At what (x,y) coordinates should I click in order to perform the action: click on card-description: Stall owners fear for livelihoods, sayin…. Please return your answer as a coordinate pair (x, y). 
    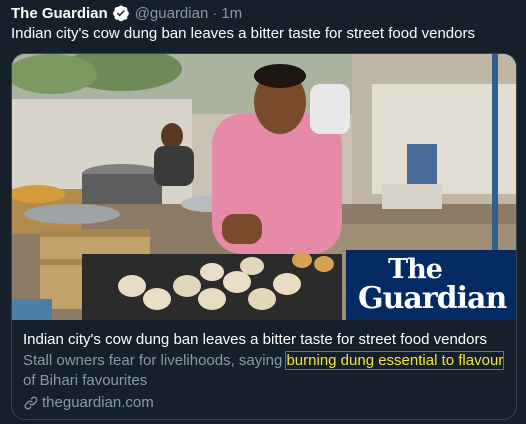
    Looking at the image, I should click on (265, 371).